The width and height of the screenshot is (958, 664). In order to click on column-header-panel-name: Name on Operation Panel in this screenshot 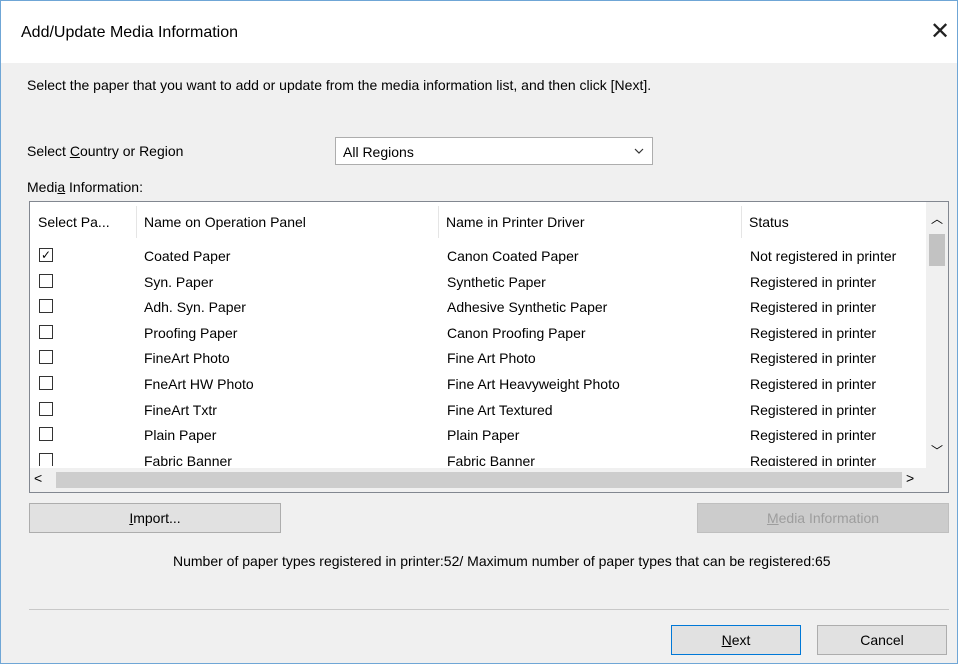, I will do `click(287, 222)`.